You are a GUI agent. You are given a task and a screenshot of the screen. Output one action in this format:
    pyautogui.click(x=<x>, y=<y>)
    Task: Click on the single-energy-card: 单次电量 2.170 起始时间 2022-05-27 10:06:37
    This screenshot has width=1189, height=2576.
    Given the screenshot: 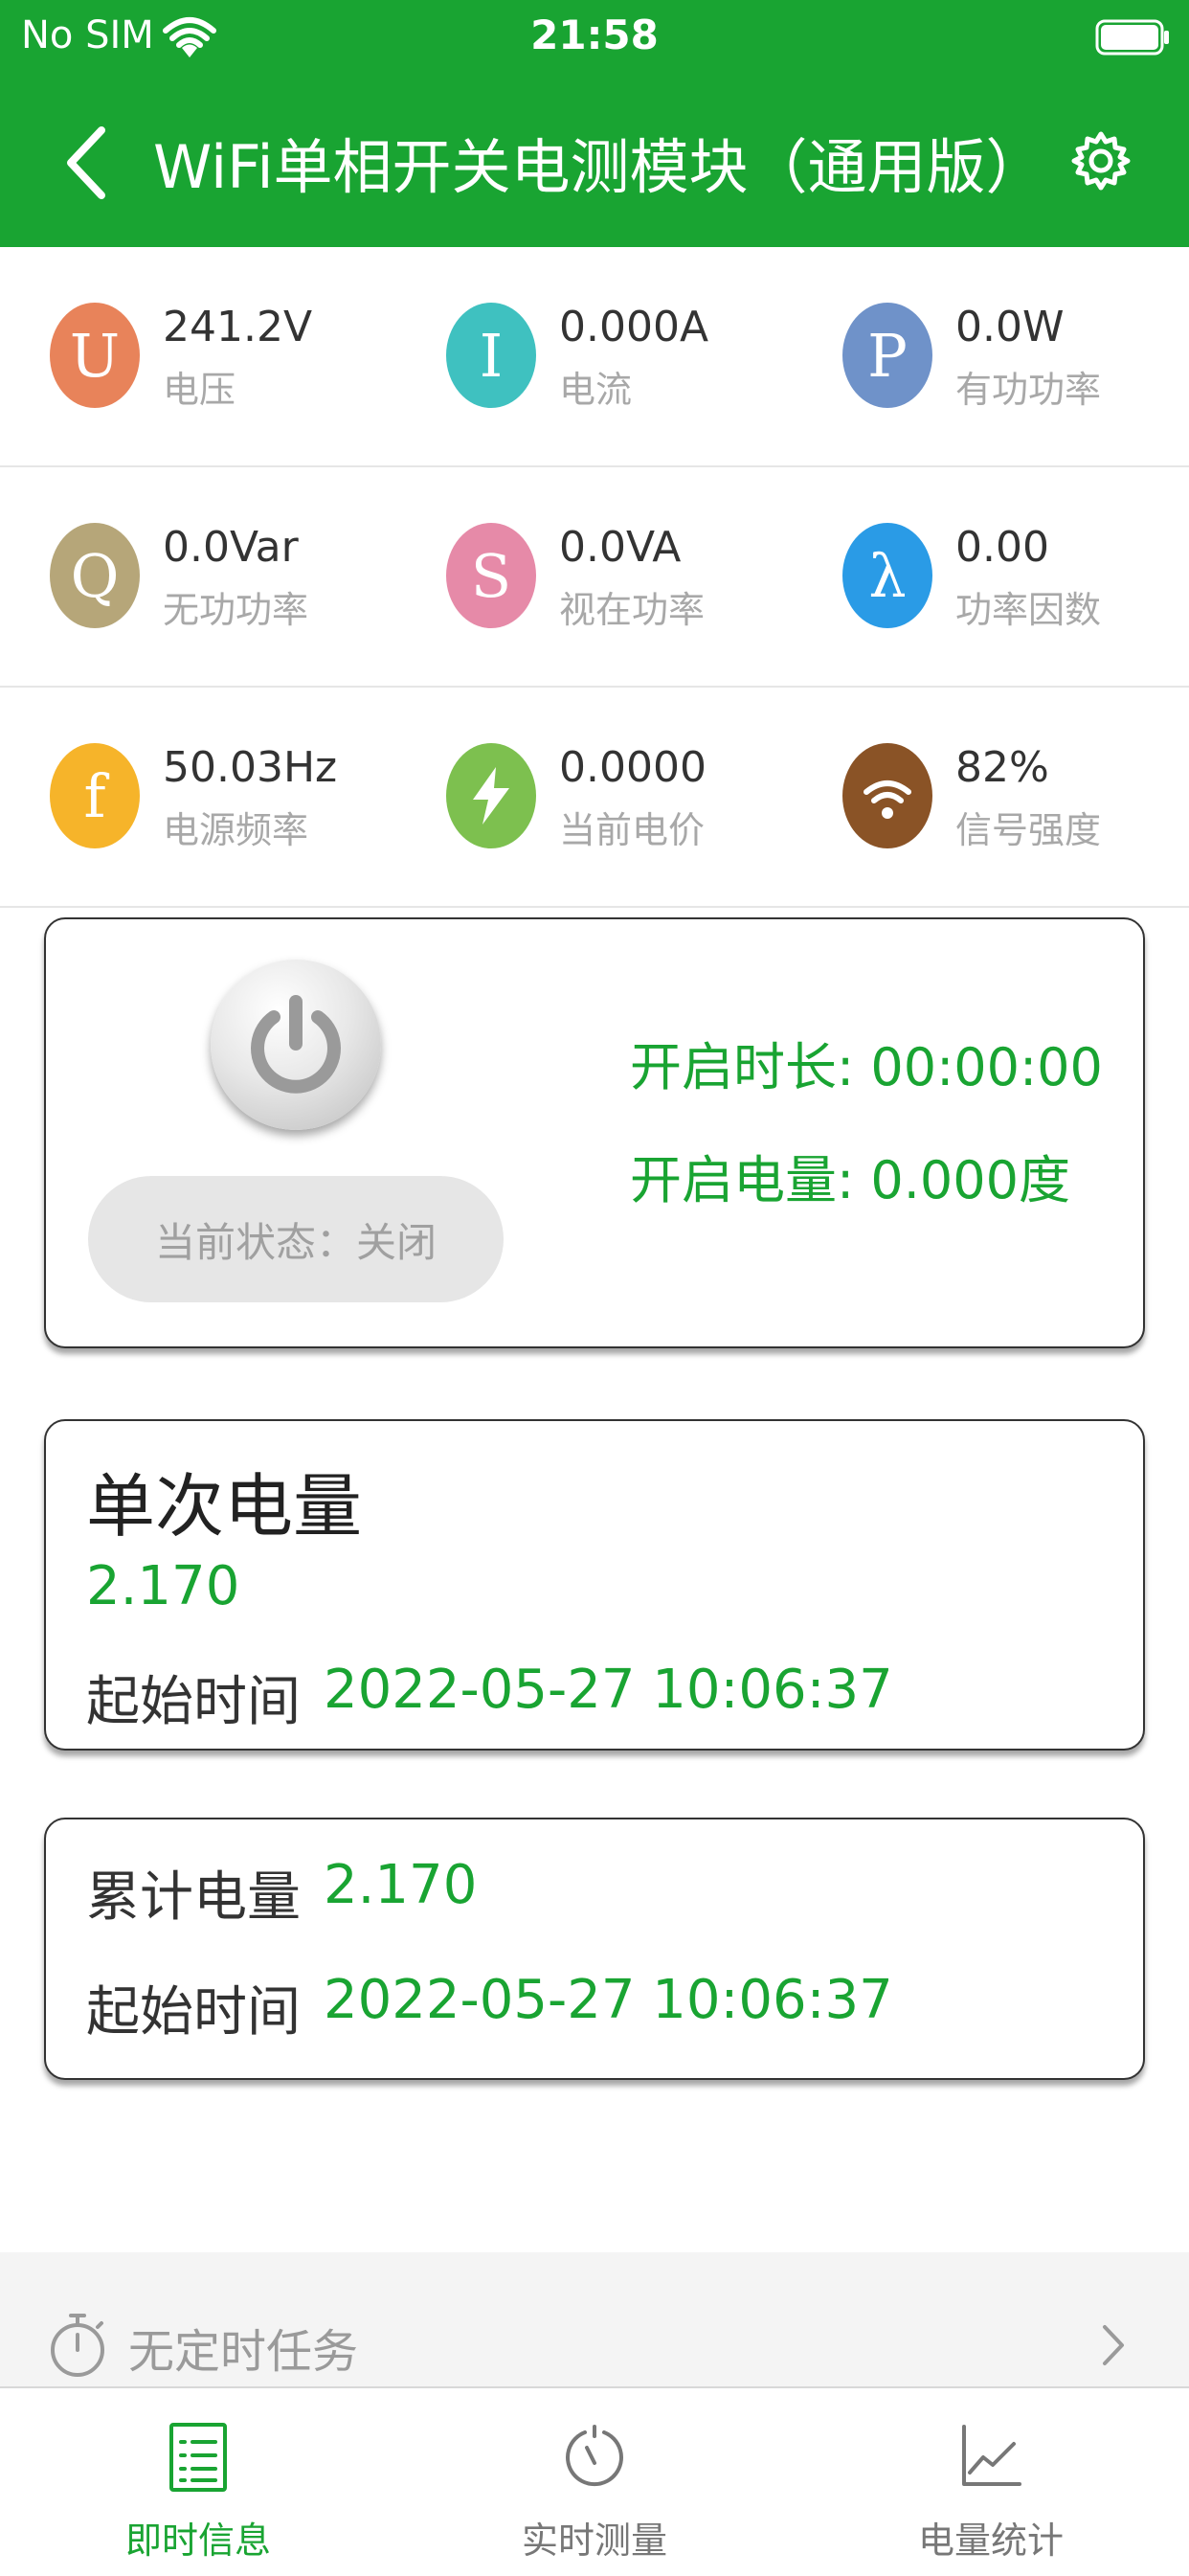 What is the action you would take?
    pyautogui.click(x=594, y=1585)
    